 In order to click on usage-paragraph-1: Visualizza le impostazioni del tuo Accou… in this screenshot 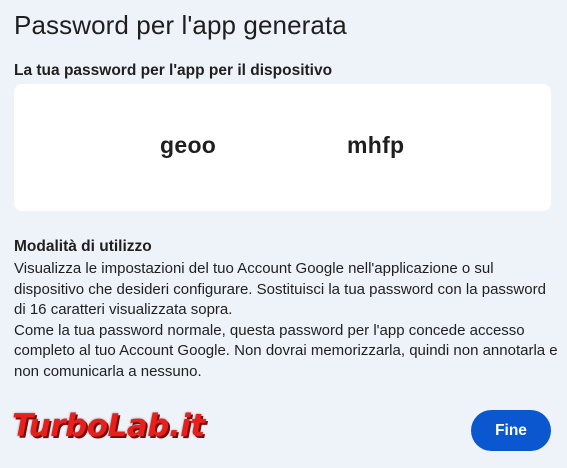, I will do `click(280, 289)`.